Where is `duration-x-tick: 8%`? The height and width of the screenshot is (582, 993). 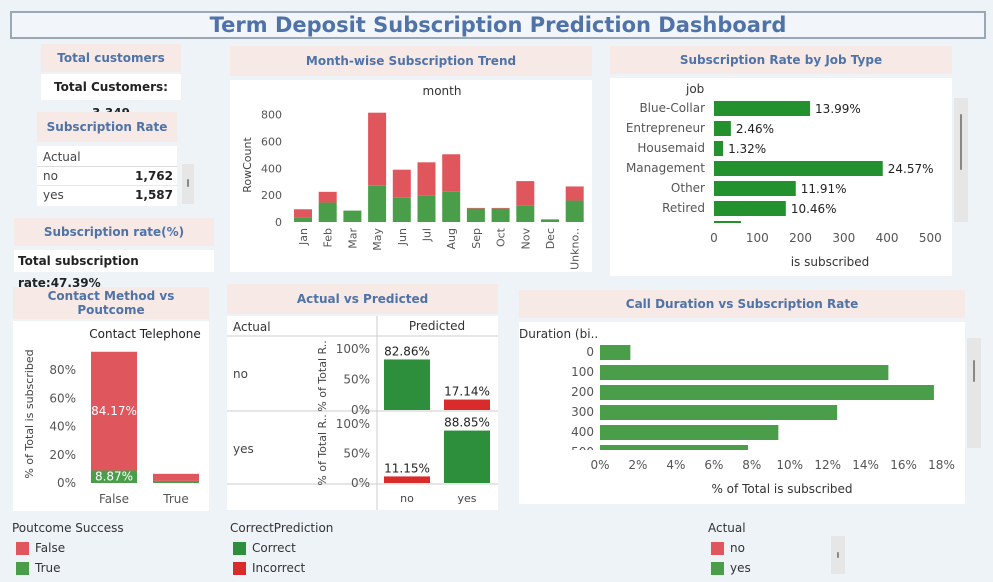 duration-x-tick: 8% is located at coordinates (751, 465).